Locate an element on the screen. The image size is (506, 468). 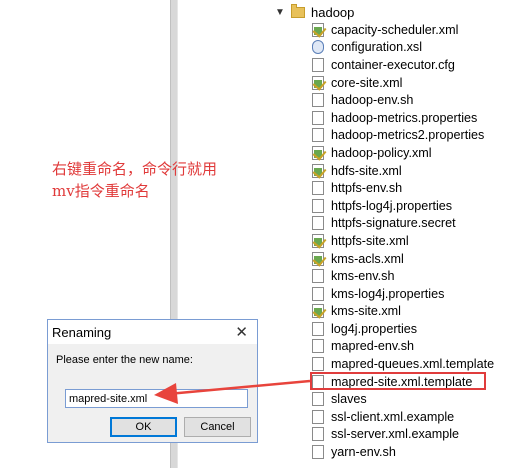
file-label: kms-acls.xml is located at coordinates (367, 258).